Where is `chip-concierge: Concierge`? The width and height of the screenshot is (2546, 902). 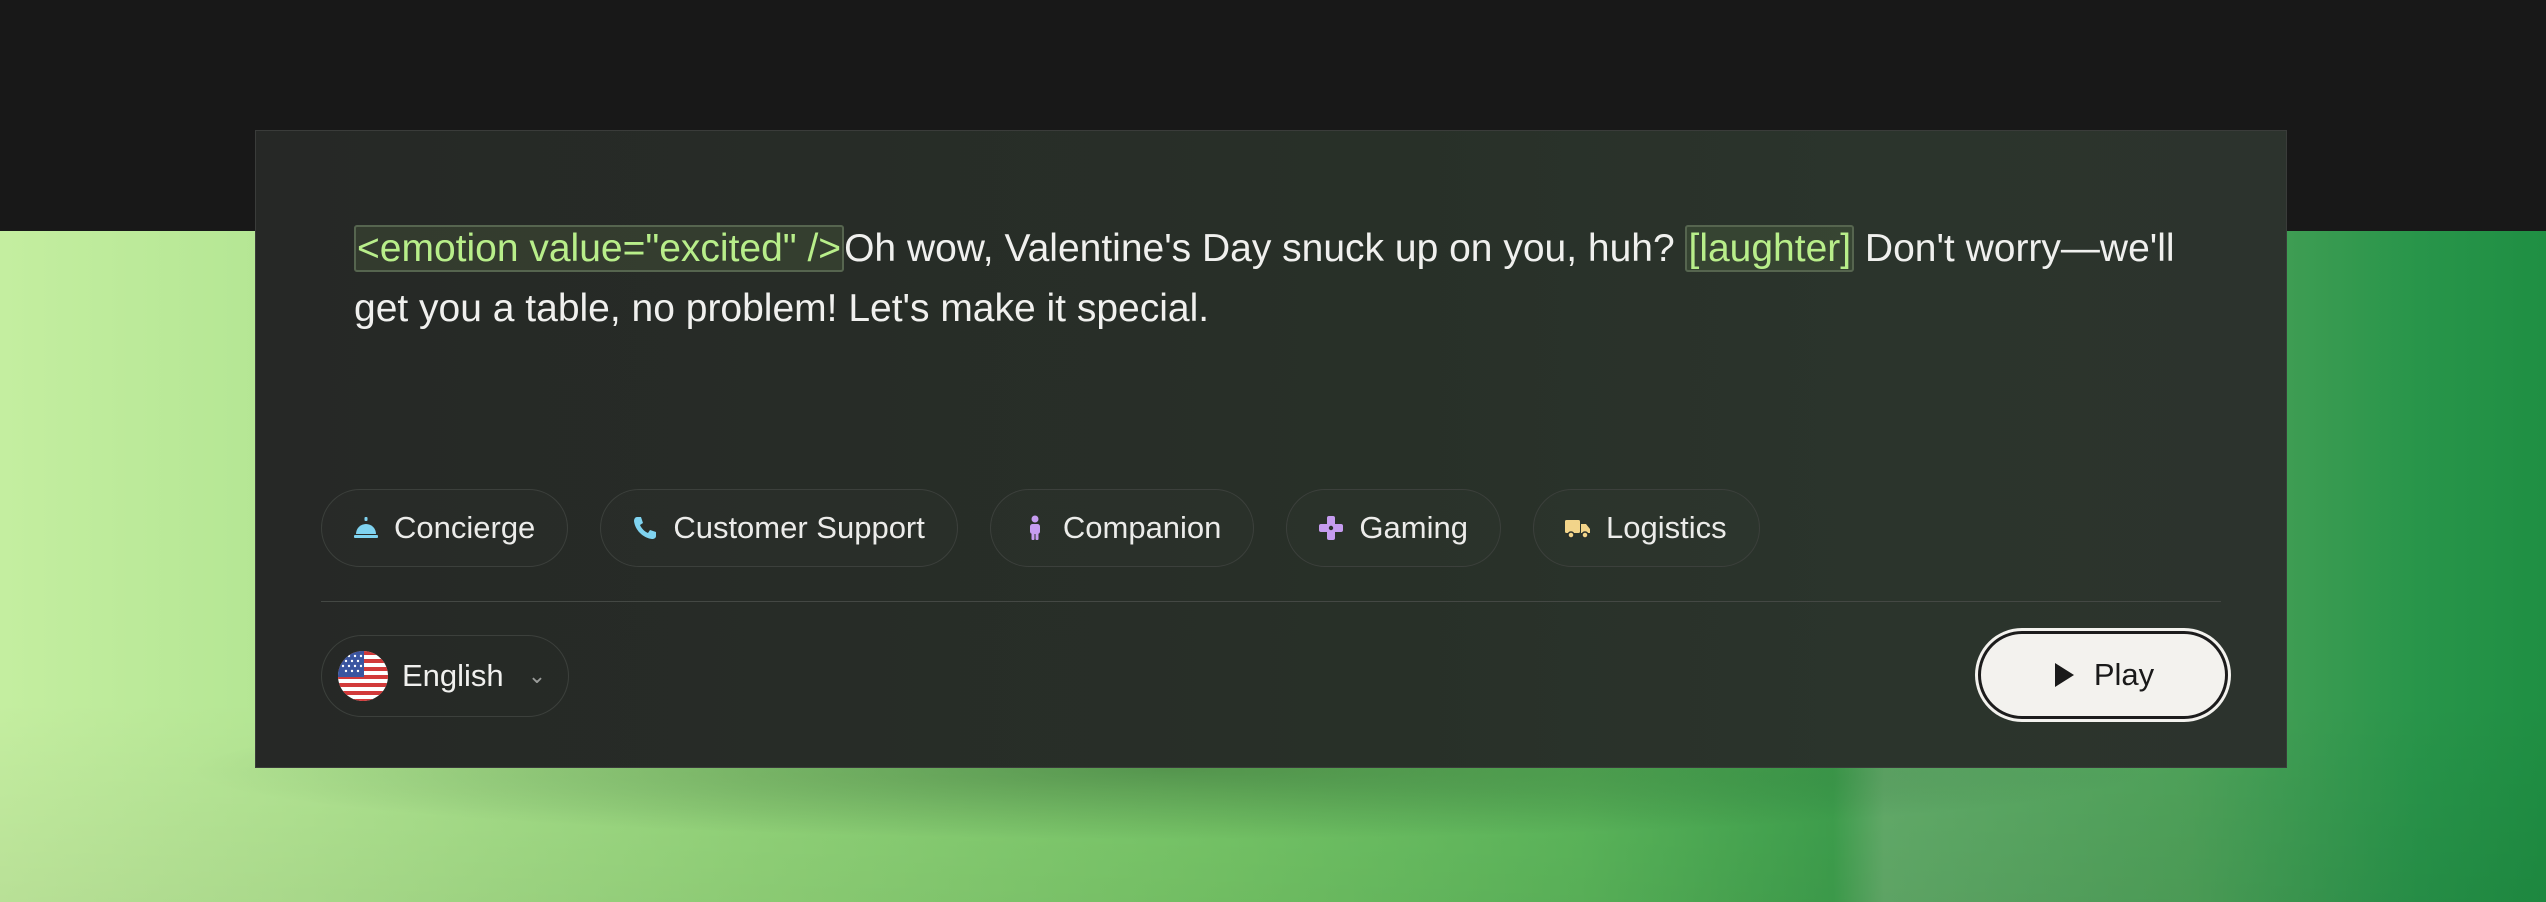 chip-concierge: Concierge is located at coordinates (445, 528).